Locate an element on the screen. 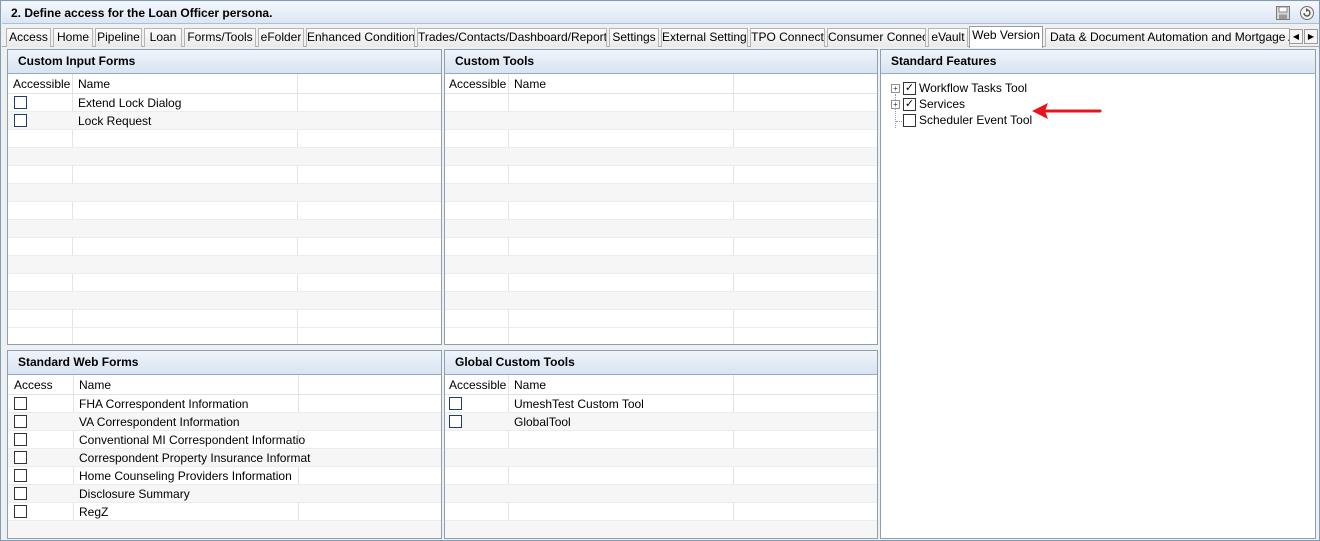  tab-evault: eVault is located at coordinates (948, 37).